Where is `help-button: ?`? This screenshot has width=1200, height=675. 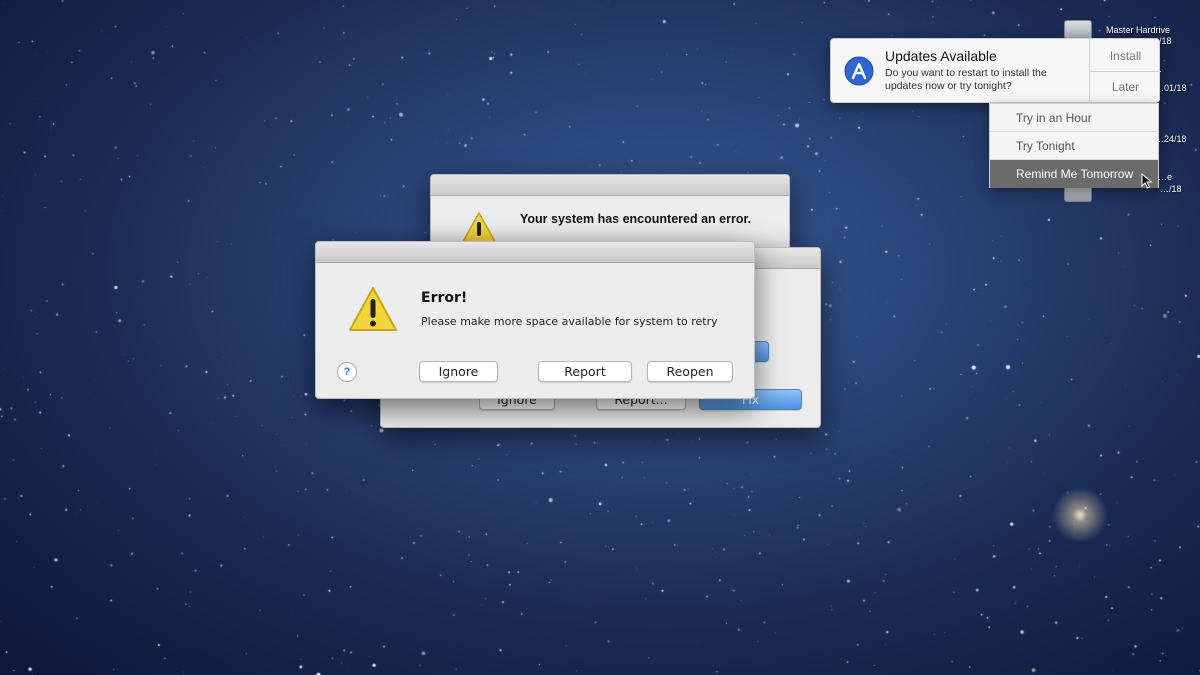 help-button: ? is located at coordinates (347, 372).